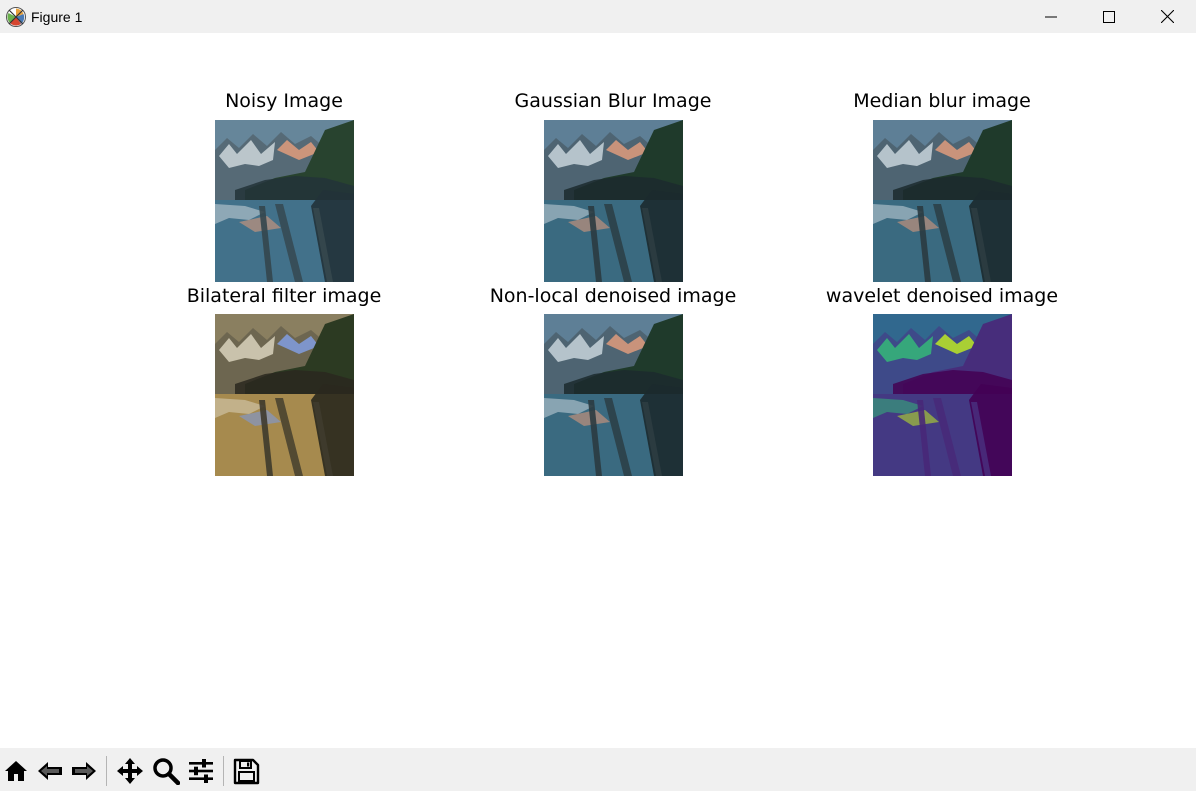 The width and height of the screenshot is (1196, 791). I want to click on forward-button, so click(84, 771).